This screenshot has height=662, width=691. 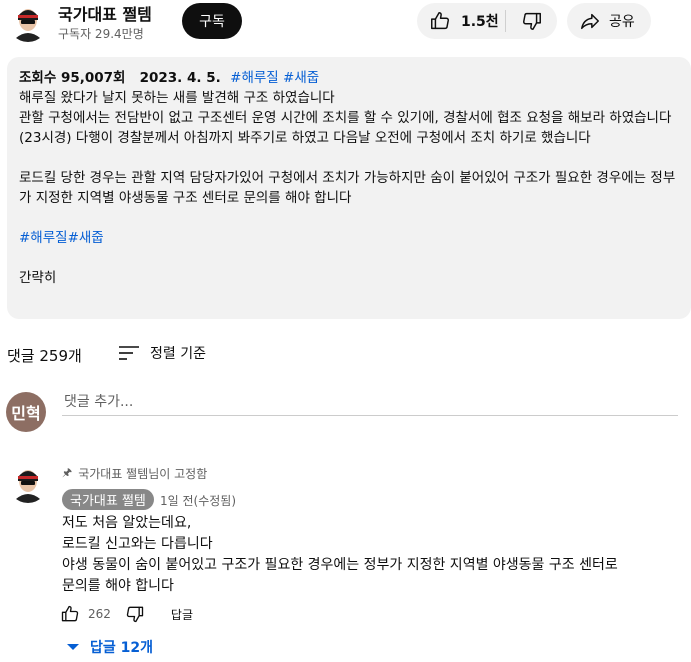 I want to click on comment-line: 저도 처음 알았는데요,, so click(x=127, y=523).